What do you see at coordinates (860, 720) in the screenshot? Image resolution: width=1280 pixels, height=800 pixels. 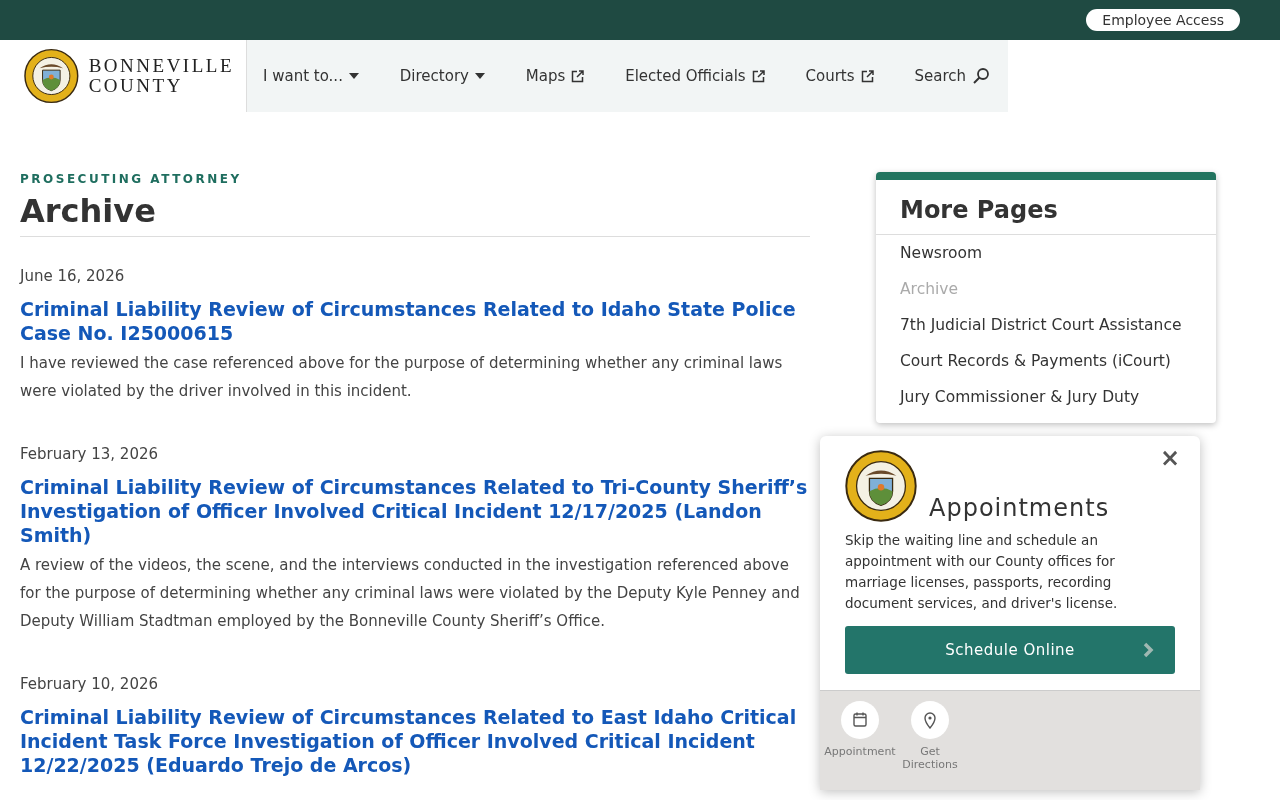 I see `calendar-icon` at bounding box center [860, 720].